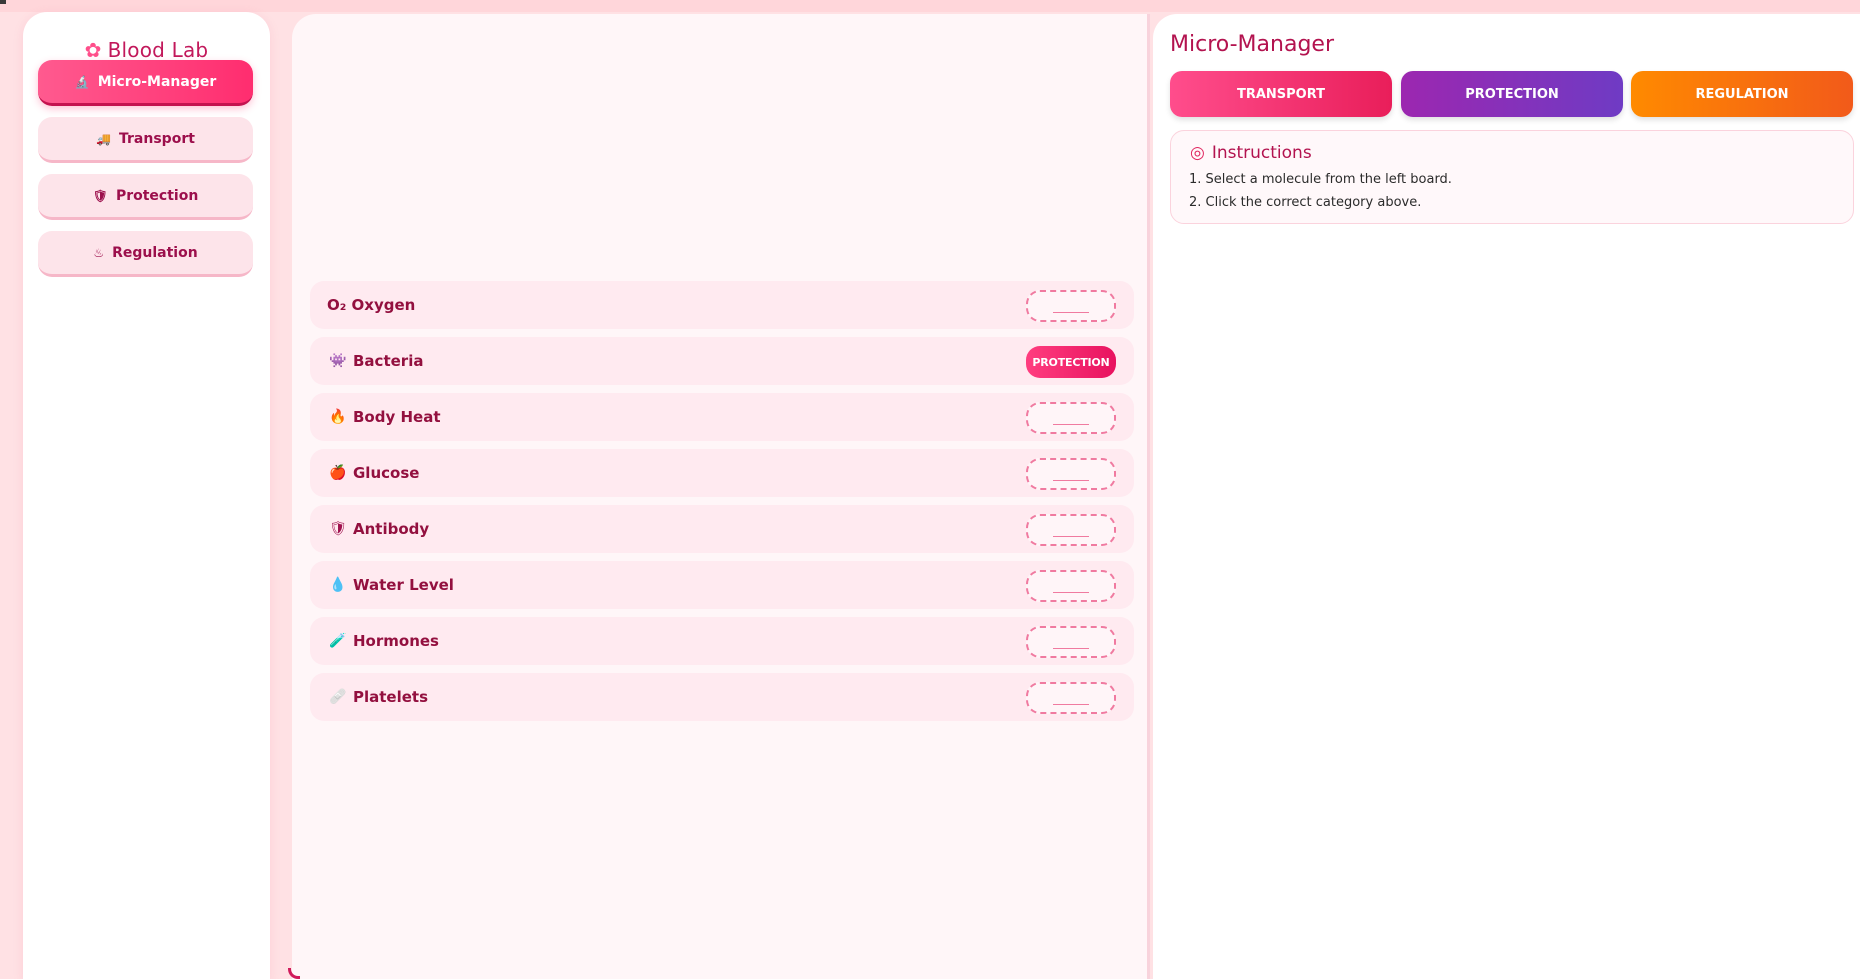 This screenshot has width=1860, height=979. I want to click on test-tube-icon: 🧪, so click(338, 641).